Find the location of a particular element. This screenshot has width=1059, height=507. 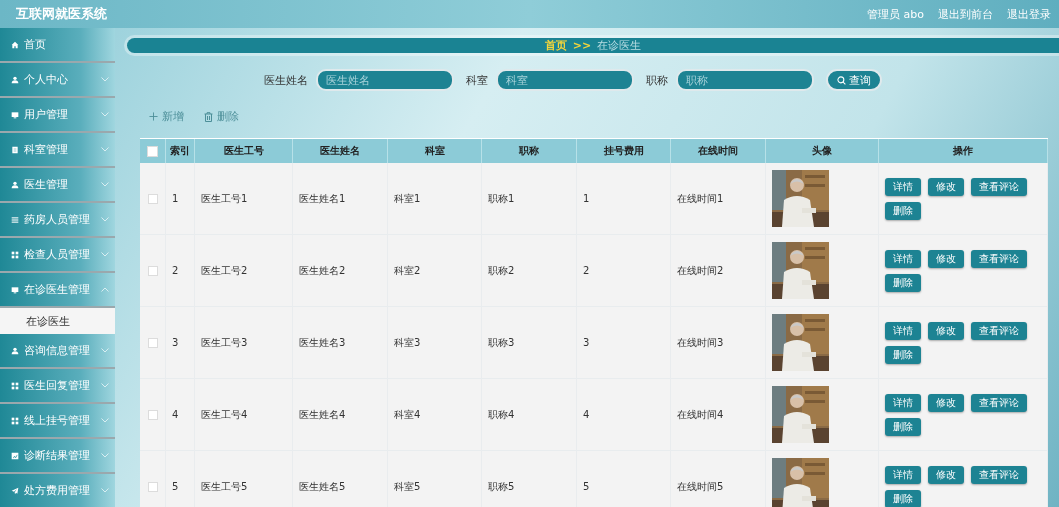

table-cell: 4 is located at coordinates (586, 414).